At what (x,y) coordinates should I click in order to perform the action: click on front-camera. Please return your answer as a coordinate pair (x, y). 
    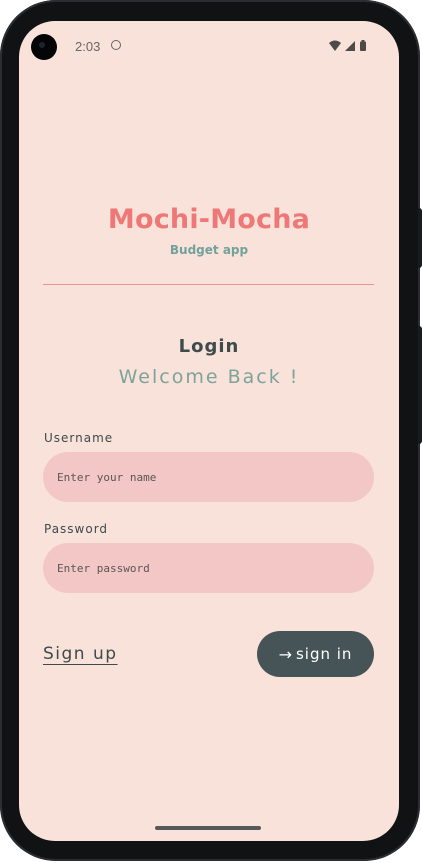
    Looking at the image, I should click on (44, 47).